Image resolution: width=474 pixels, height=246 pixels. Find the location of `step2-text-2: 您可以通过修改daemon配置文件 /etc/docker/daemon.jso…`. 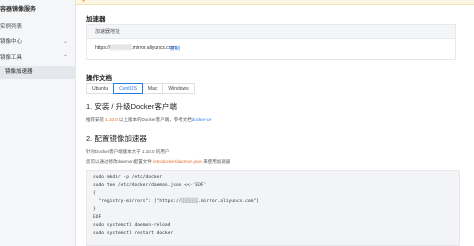

step2-text-2: 您可以通过修改daemon配置文件 /etc/docker/daemon.jso… is located at coordinates (158, 162).